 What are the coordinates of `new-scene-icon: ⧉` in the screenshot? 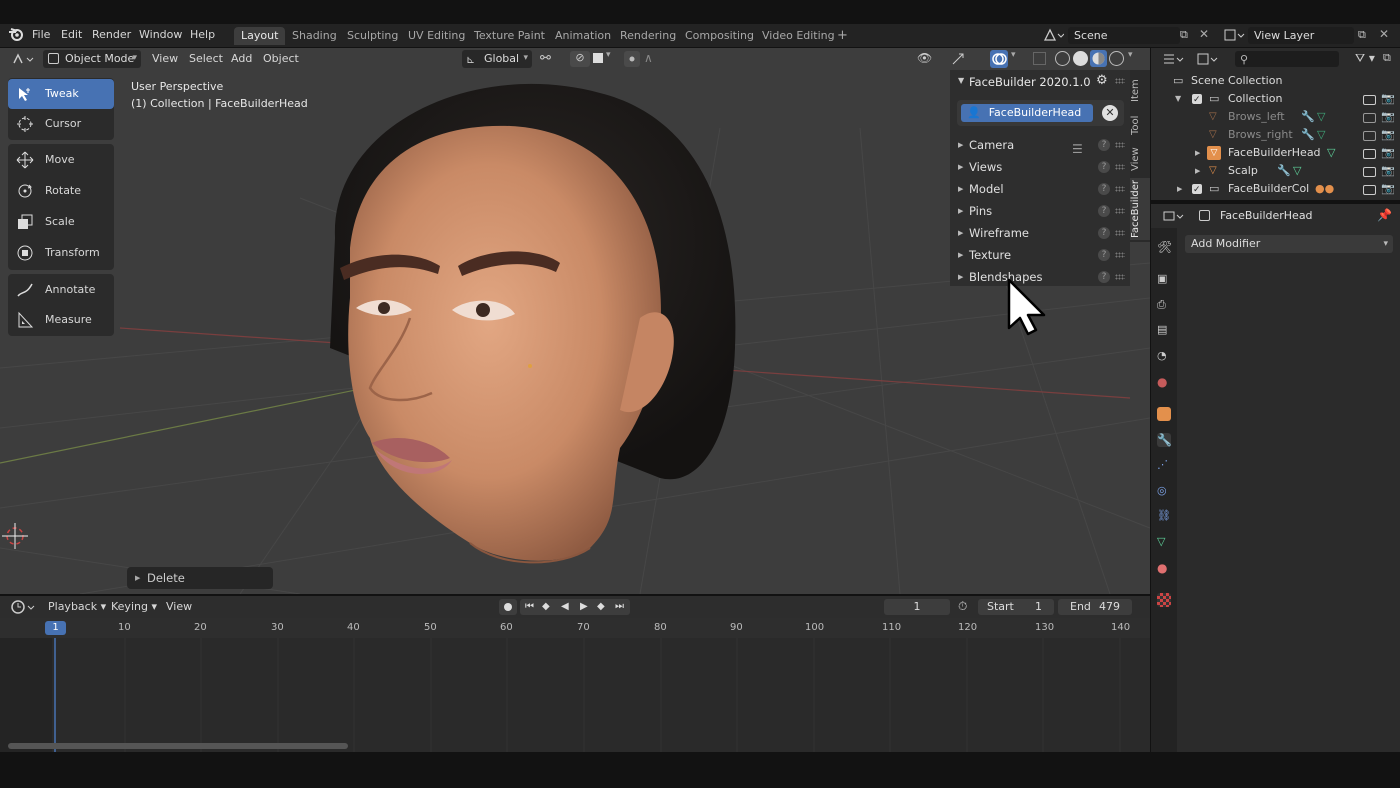 It's located at (1187, 35).